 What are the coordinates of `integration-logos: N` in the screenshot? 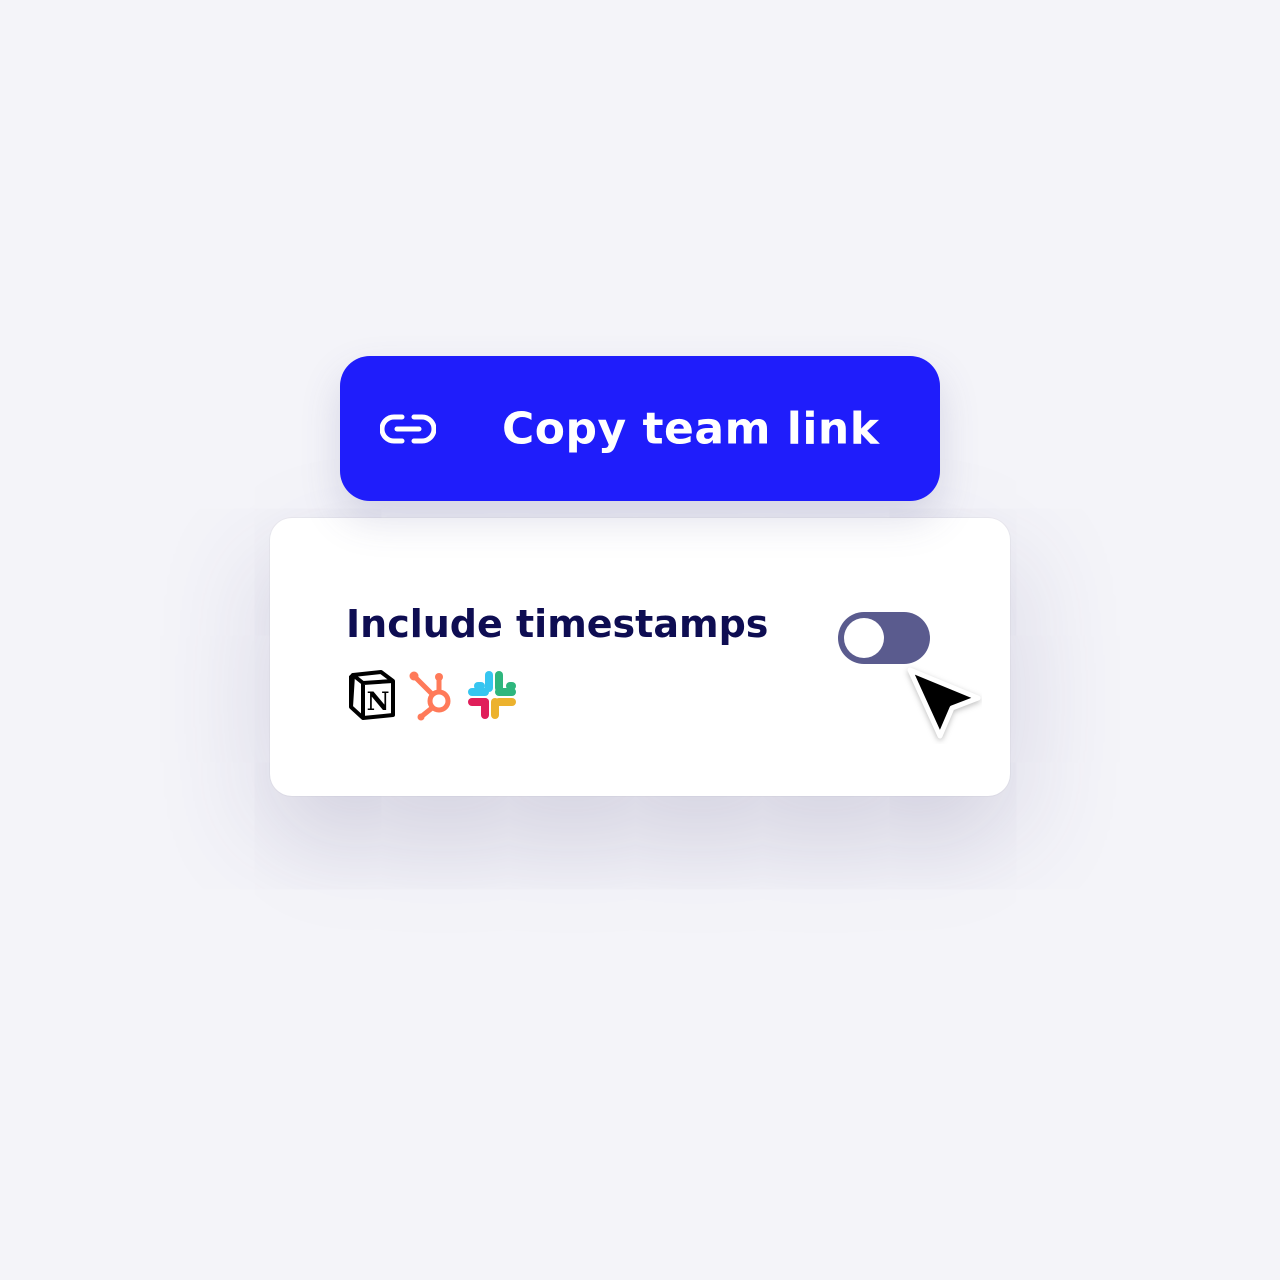 It's located at (432, 695).